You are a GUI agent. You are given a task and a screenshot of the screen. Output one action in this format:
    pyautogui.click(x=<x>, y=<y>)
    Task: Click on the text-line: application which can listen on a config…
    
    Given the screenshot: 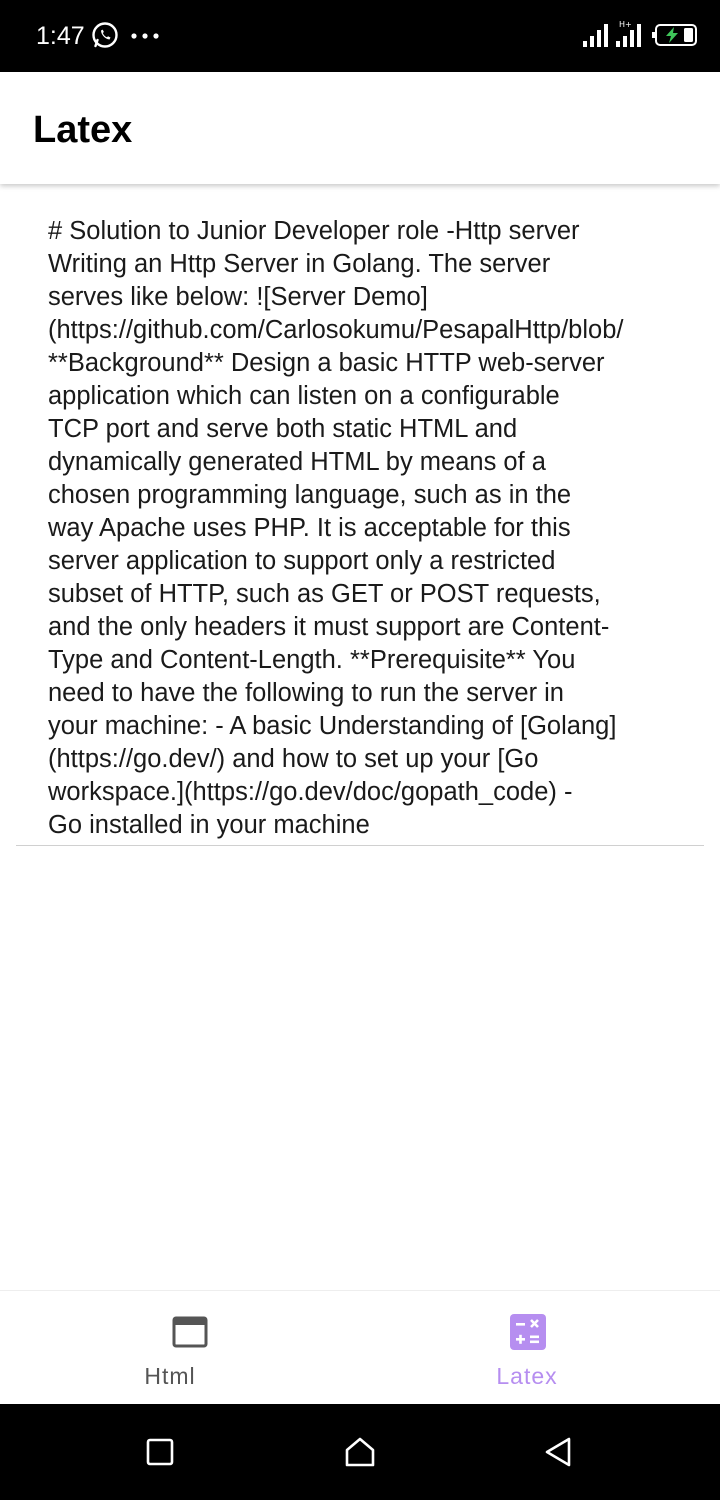 What is the action you would take?
    pyautogui.click(x=304, y=396)
    